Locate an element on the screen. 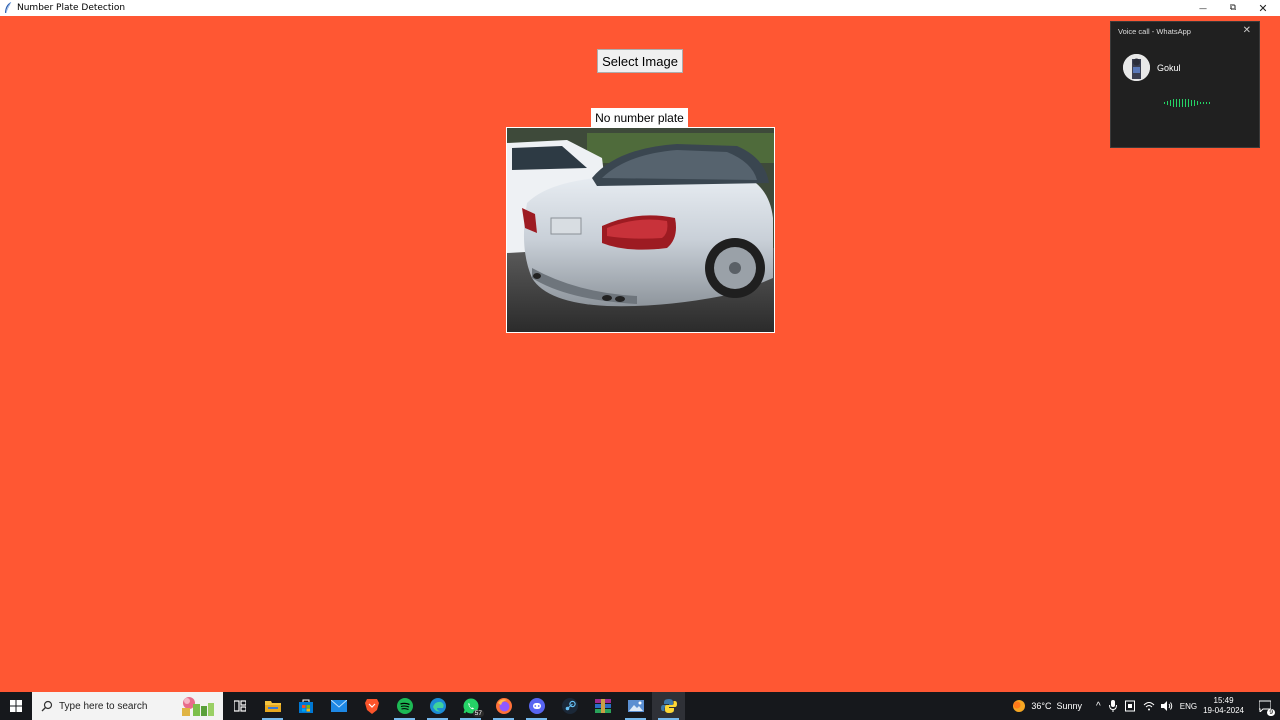  task-view-icon is located at coordinates (239, 706).